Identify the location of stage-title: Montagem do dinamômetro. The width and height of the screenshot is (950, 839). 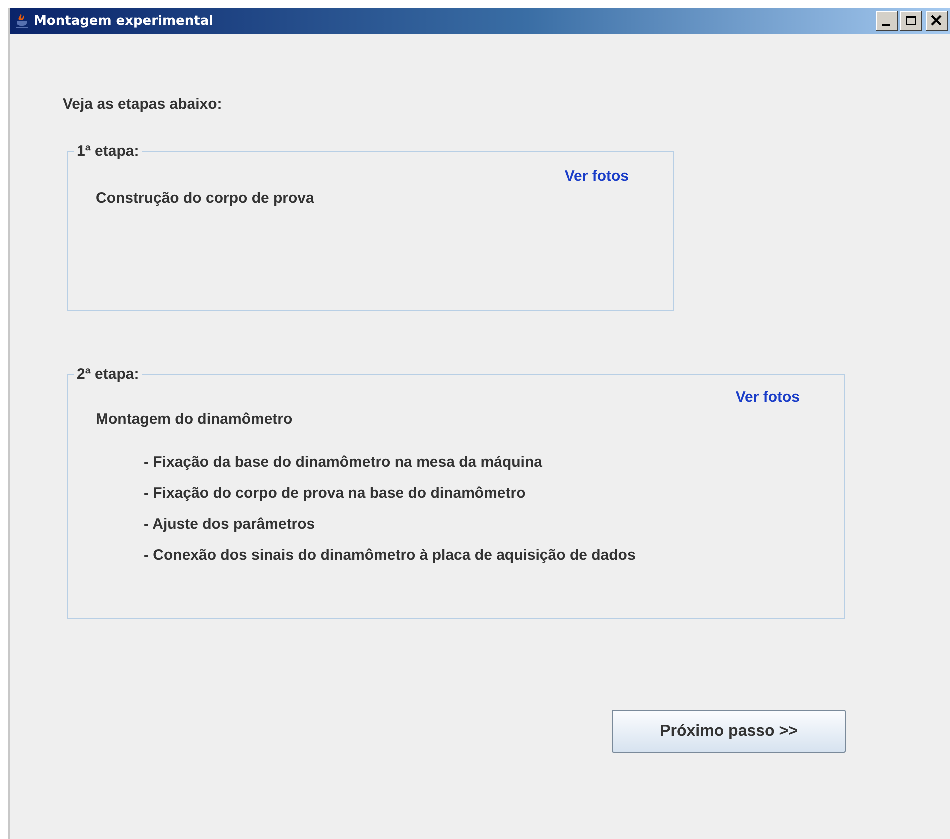
(194, 419).